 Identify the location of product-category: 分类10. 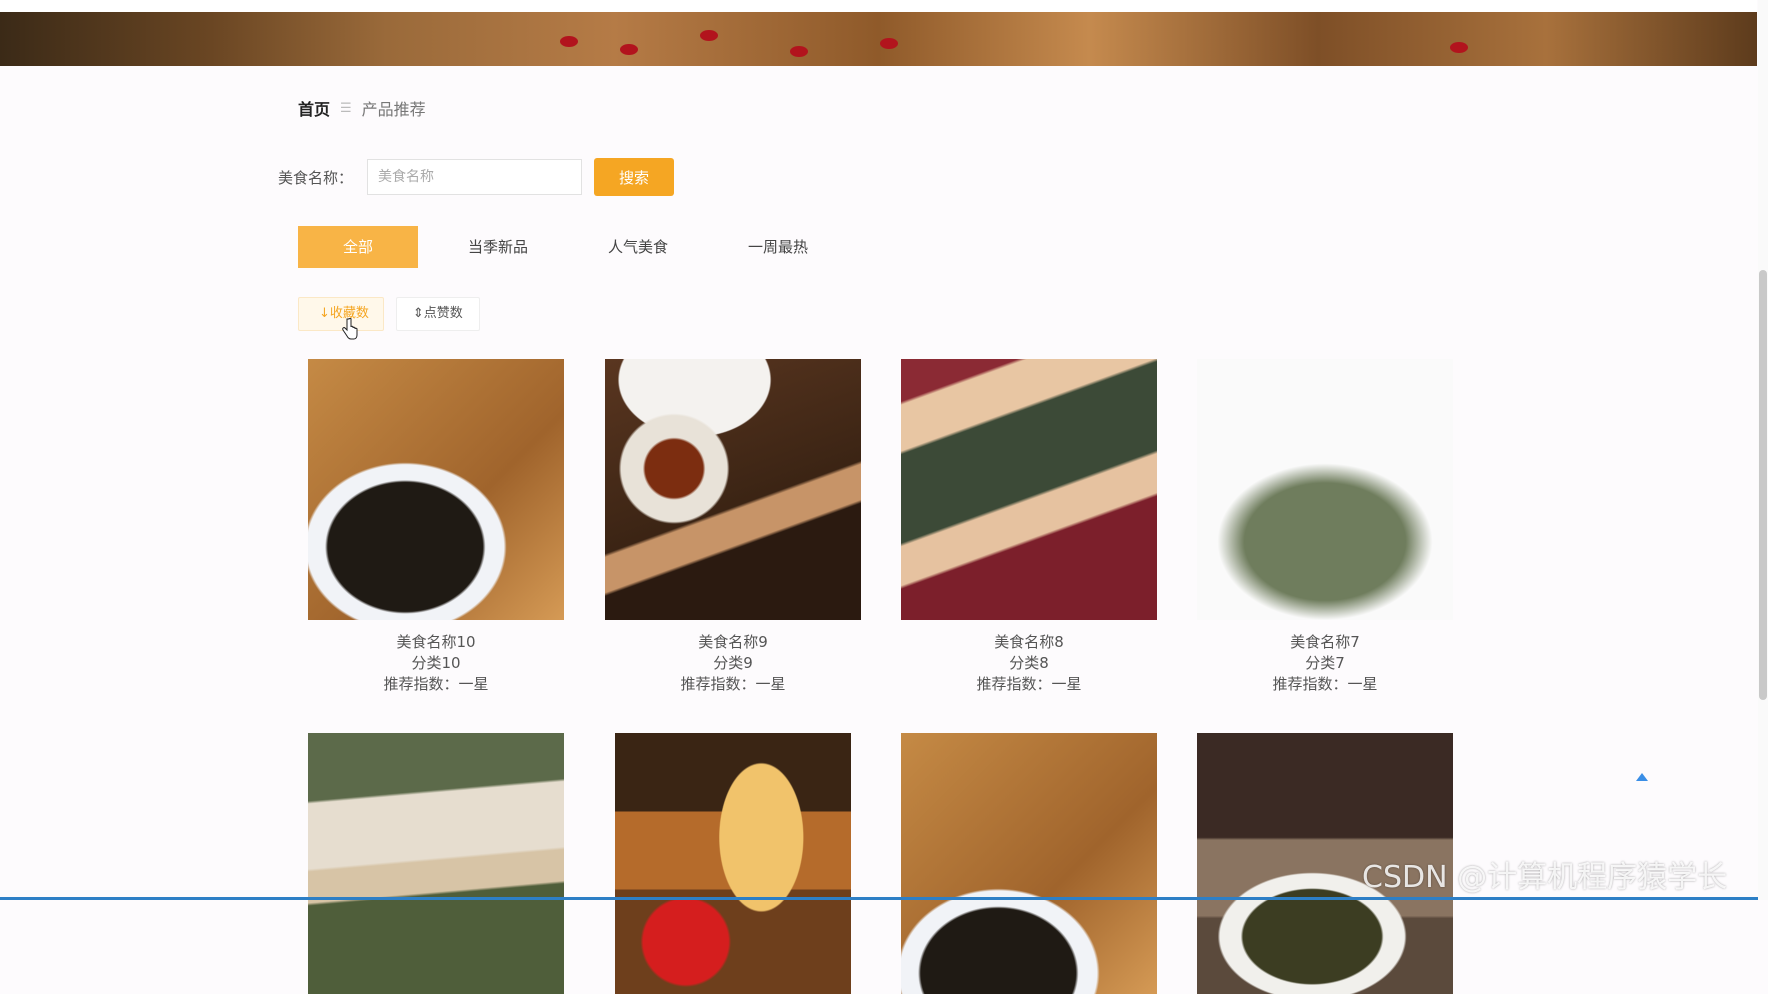
(436, 663).